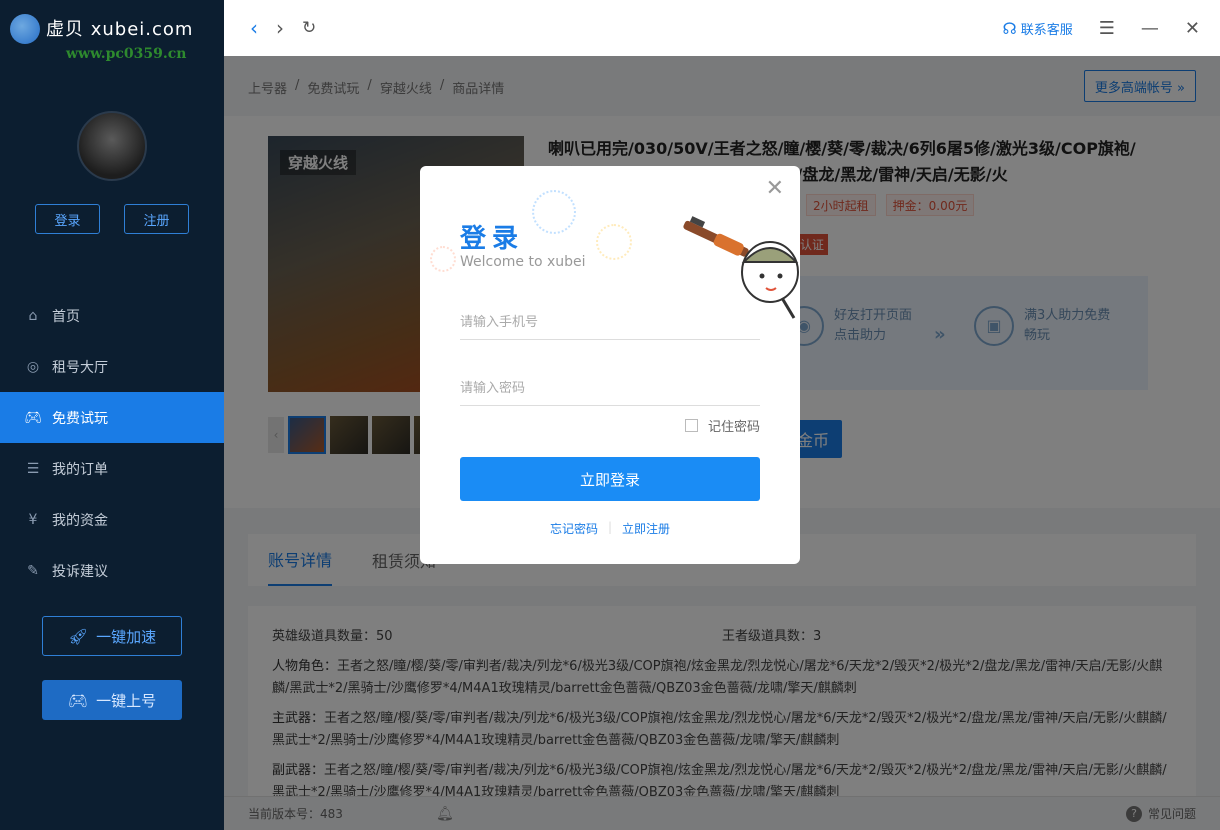 The height and width of the screenshot is (830, 1220). What do you see at coordinates (1009, 28) in the screenshot?
I see `headset-icon: ☊` at bounding box center [1009, 28].